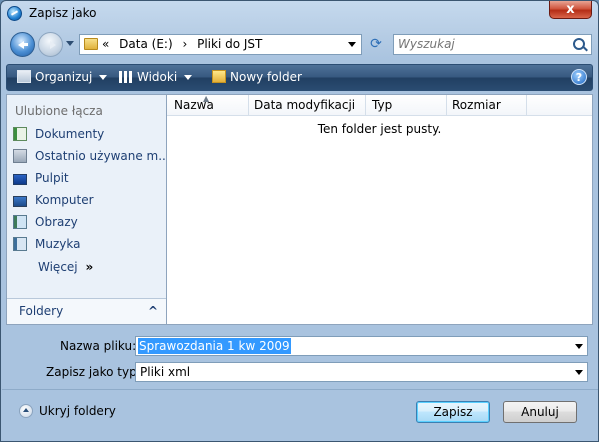 This screenshot has height=442, width=599. I want to click on breadcrumb-overflow: «, so click(105, 44).